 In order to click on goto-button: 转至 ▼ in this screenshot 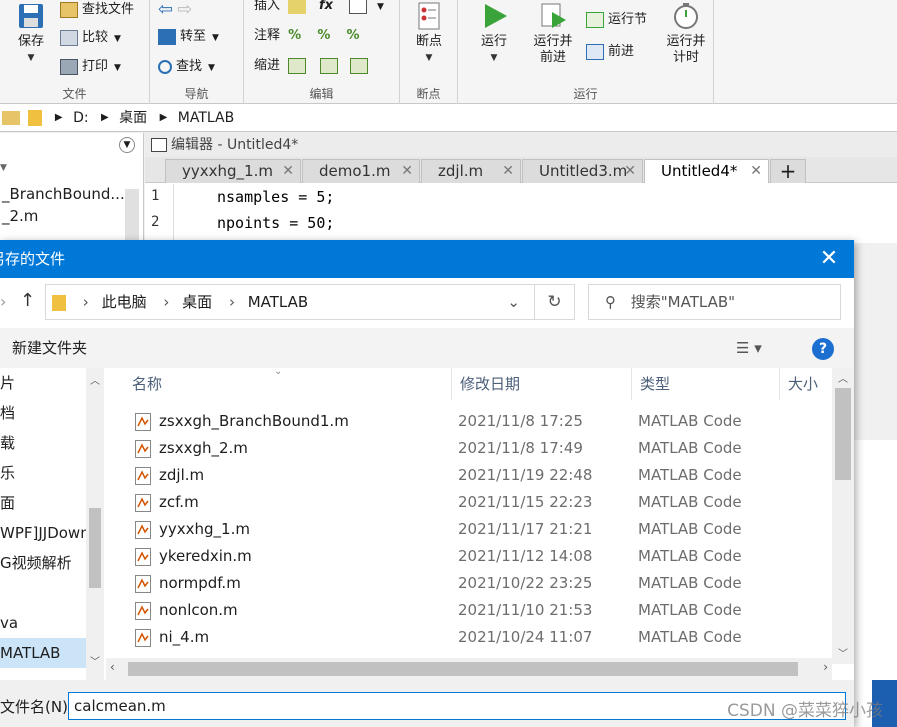, I will do `click(188, 37)`.